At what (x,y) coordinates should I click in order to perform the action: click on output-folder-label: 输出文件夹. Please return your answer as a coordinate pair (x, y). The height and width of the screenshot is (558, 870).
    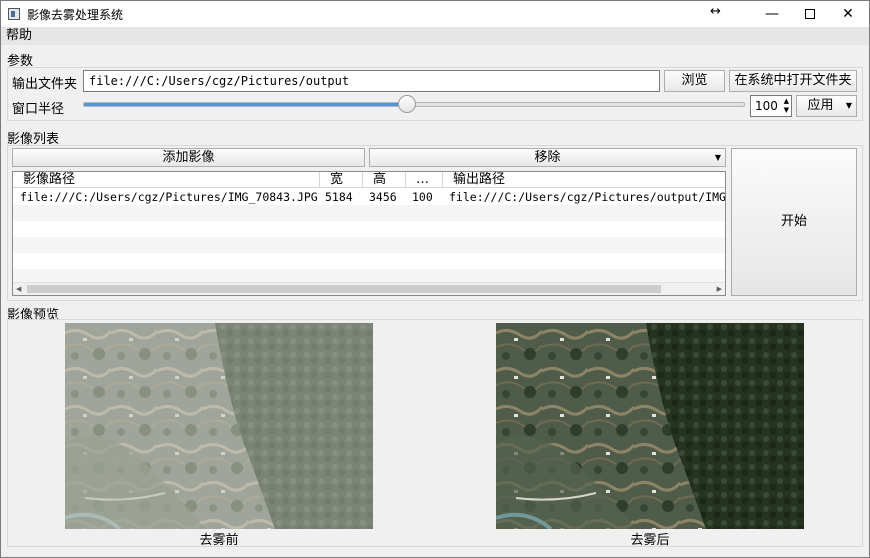
    Looking at the image, I should click on (45, 84).